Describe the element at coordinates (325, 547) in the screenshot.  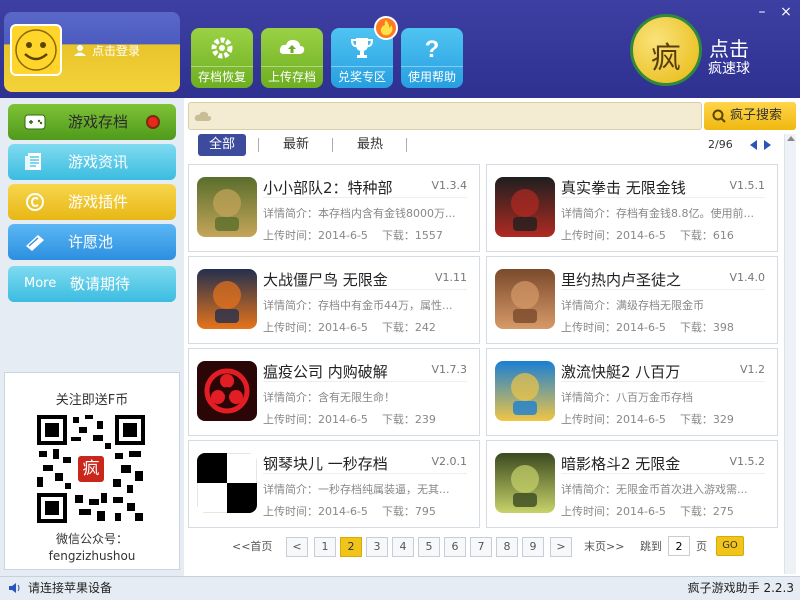
I see `page-button: 1` at that location.